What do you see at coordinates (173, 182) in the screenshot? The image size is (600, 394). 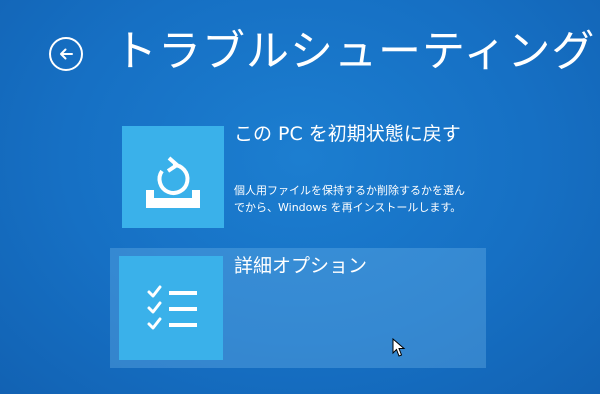 I see `reset-pc-icon` at bounding box center [173, 182].